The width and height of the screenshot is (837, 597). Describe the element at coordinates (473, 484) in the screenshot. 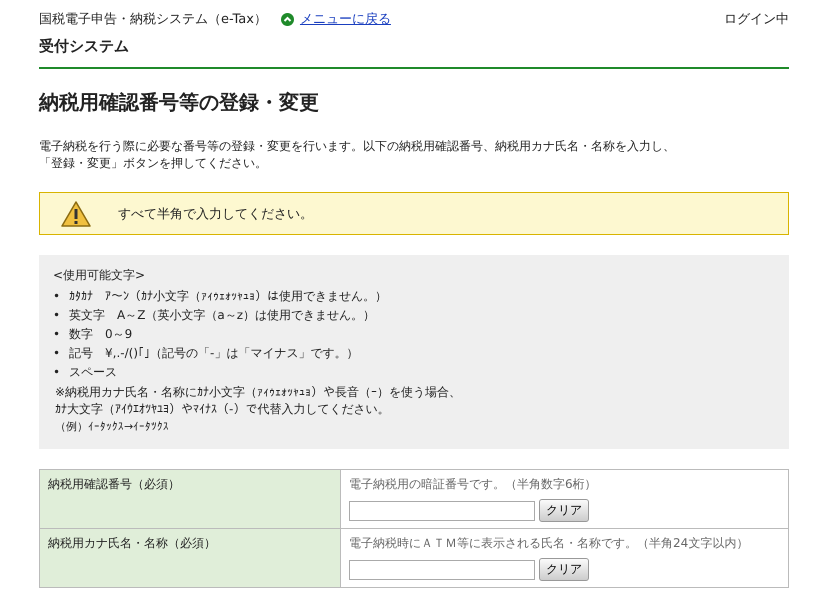

I see `field-hint: 電子納税用の暗証番号です。（半角数字6桁）` at that location.